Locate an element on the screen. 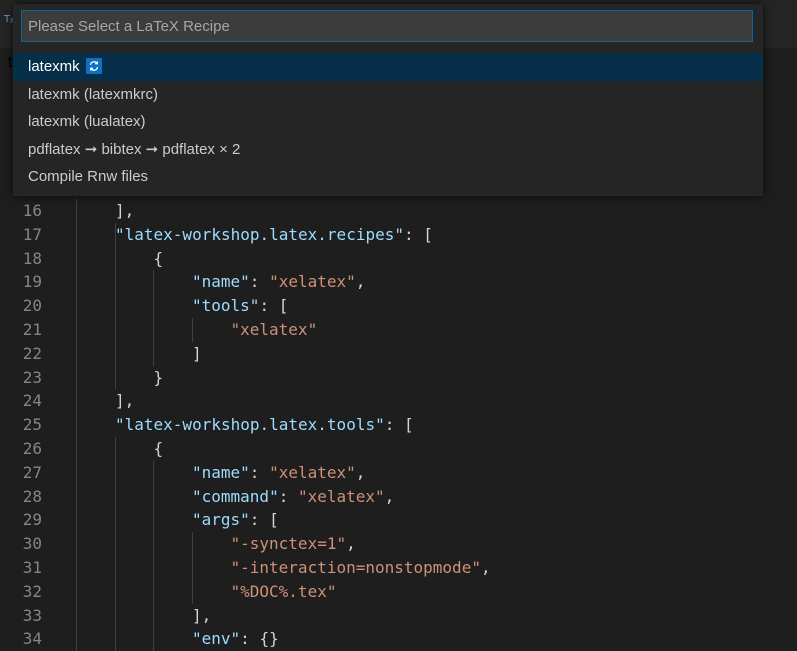 Image resolution: width=797 pixels, height=651 pixels. line-number: 20 is located at coordinates (32, 306).